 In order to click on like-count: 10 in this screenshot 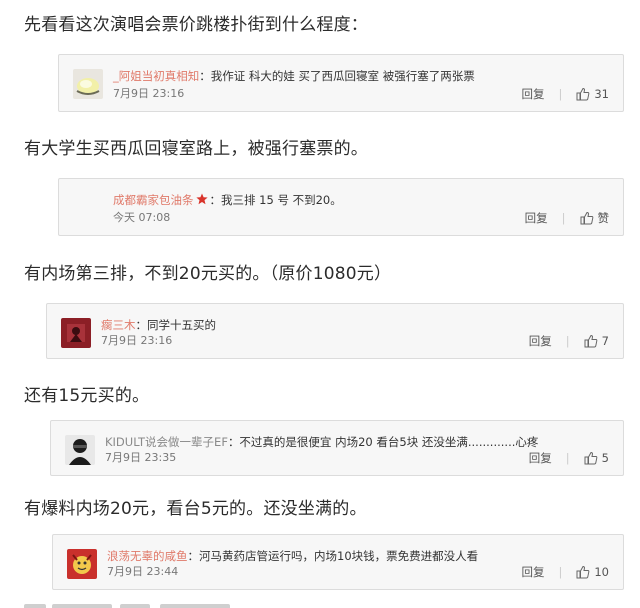, I will do `click(601, 572)`.